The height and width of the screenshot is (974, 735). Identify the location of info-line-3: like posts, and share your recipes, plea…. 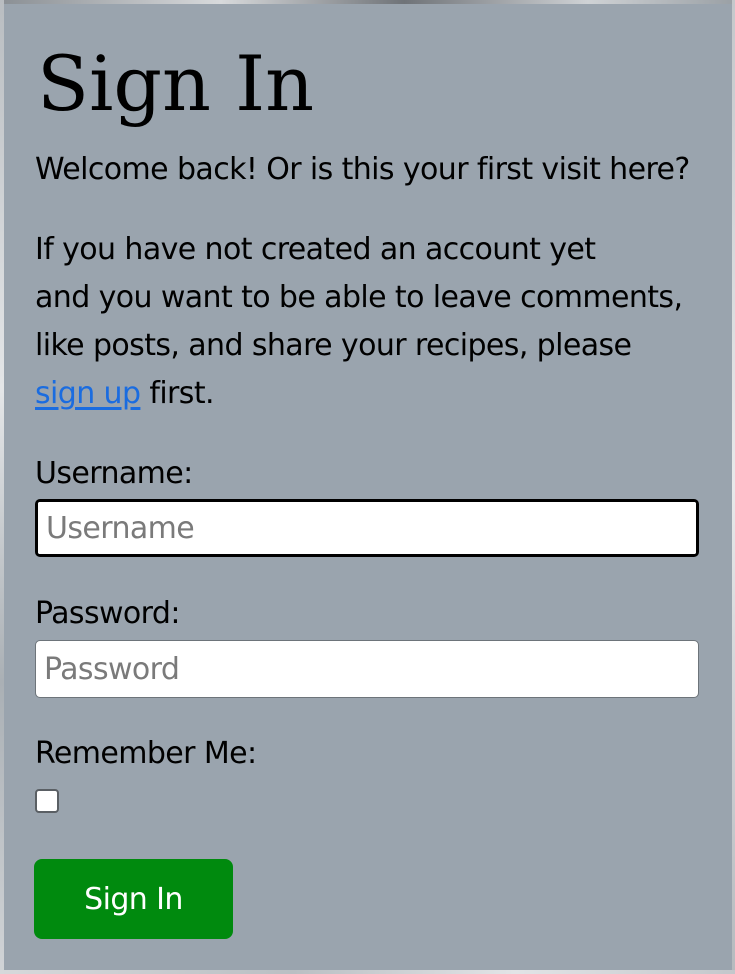
(333, 345).